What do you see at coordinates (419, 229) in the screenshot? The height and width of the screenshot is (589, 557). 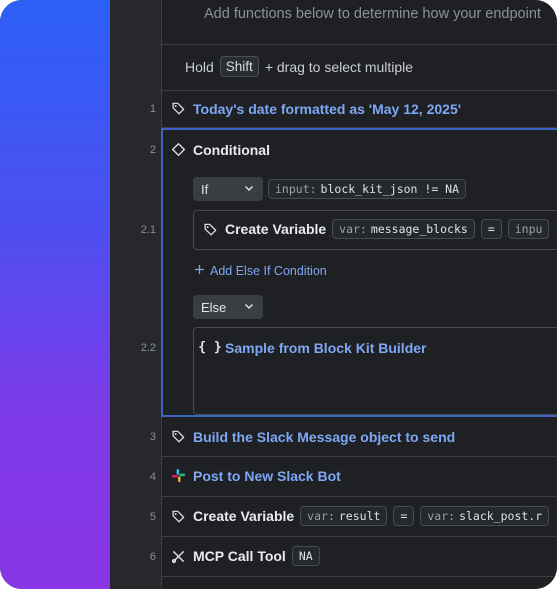 I see `var-value: message_blocks` at bounding box center [419, 229].